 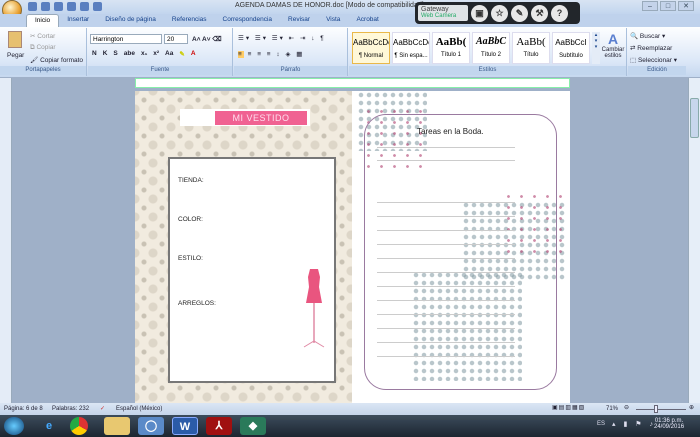 I want to click on underline-button: S, so click(x=115, y=54).